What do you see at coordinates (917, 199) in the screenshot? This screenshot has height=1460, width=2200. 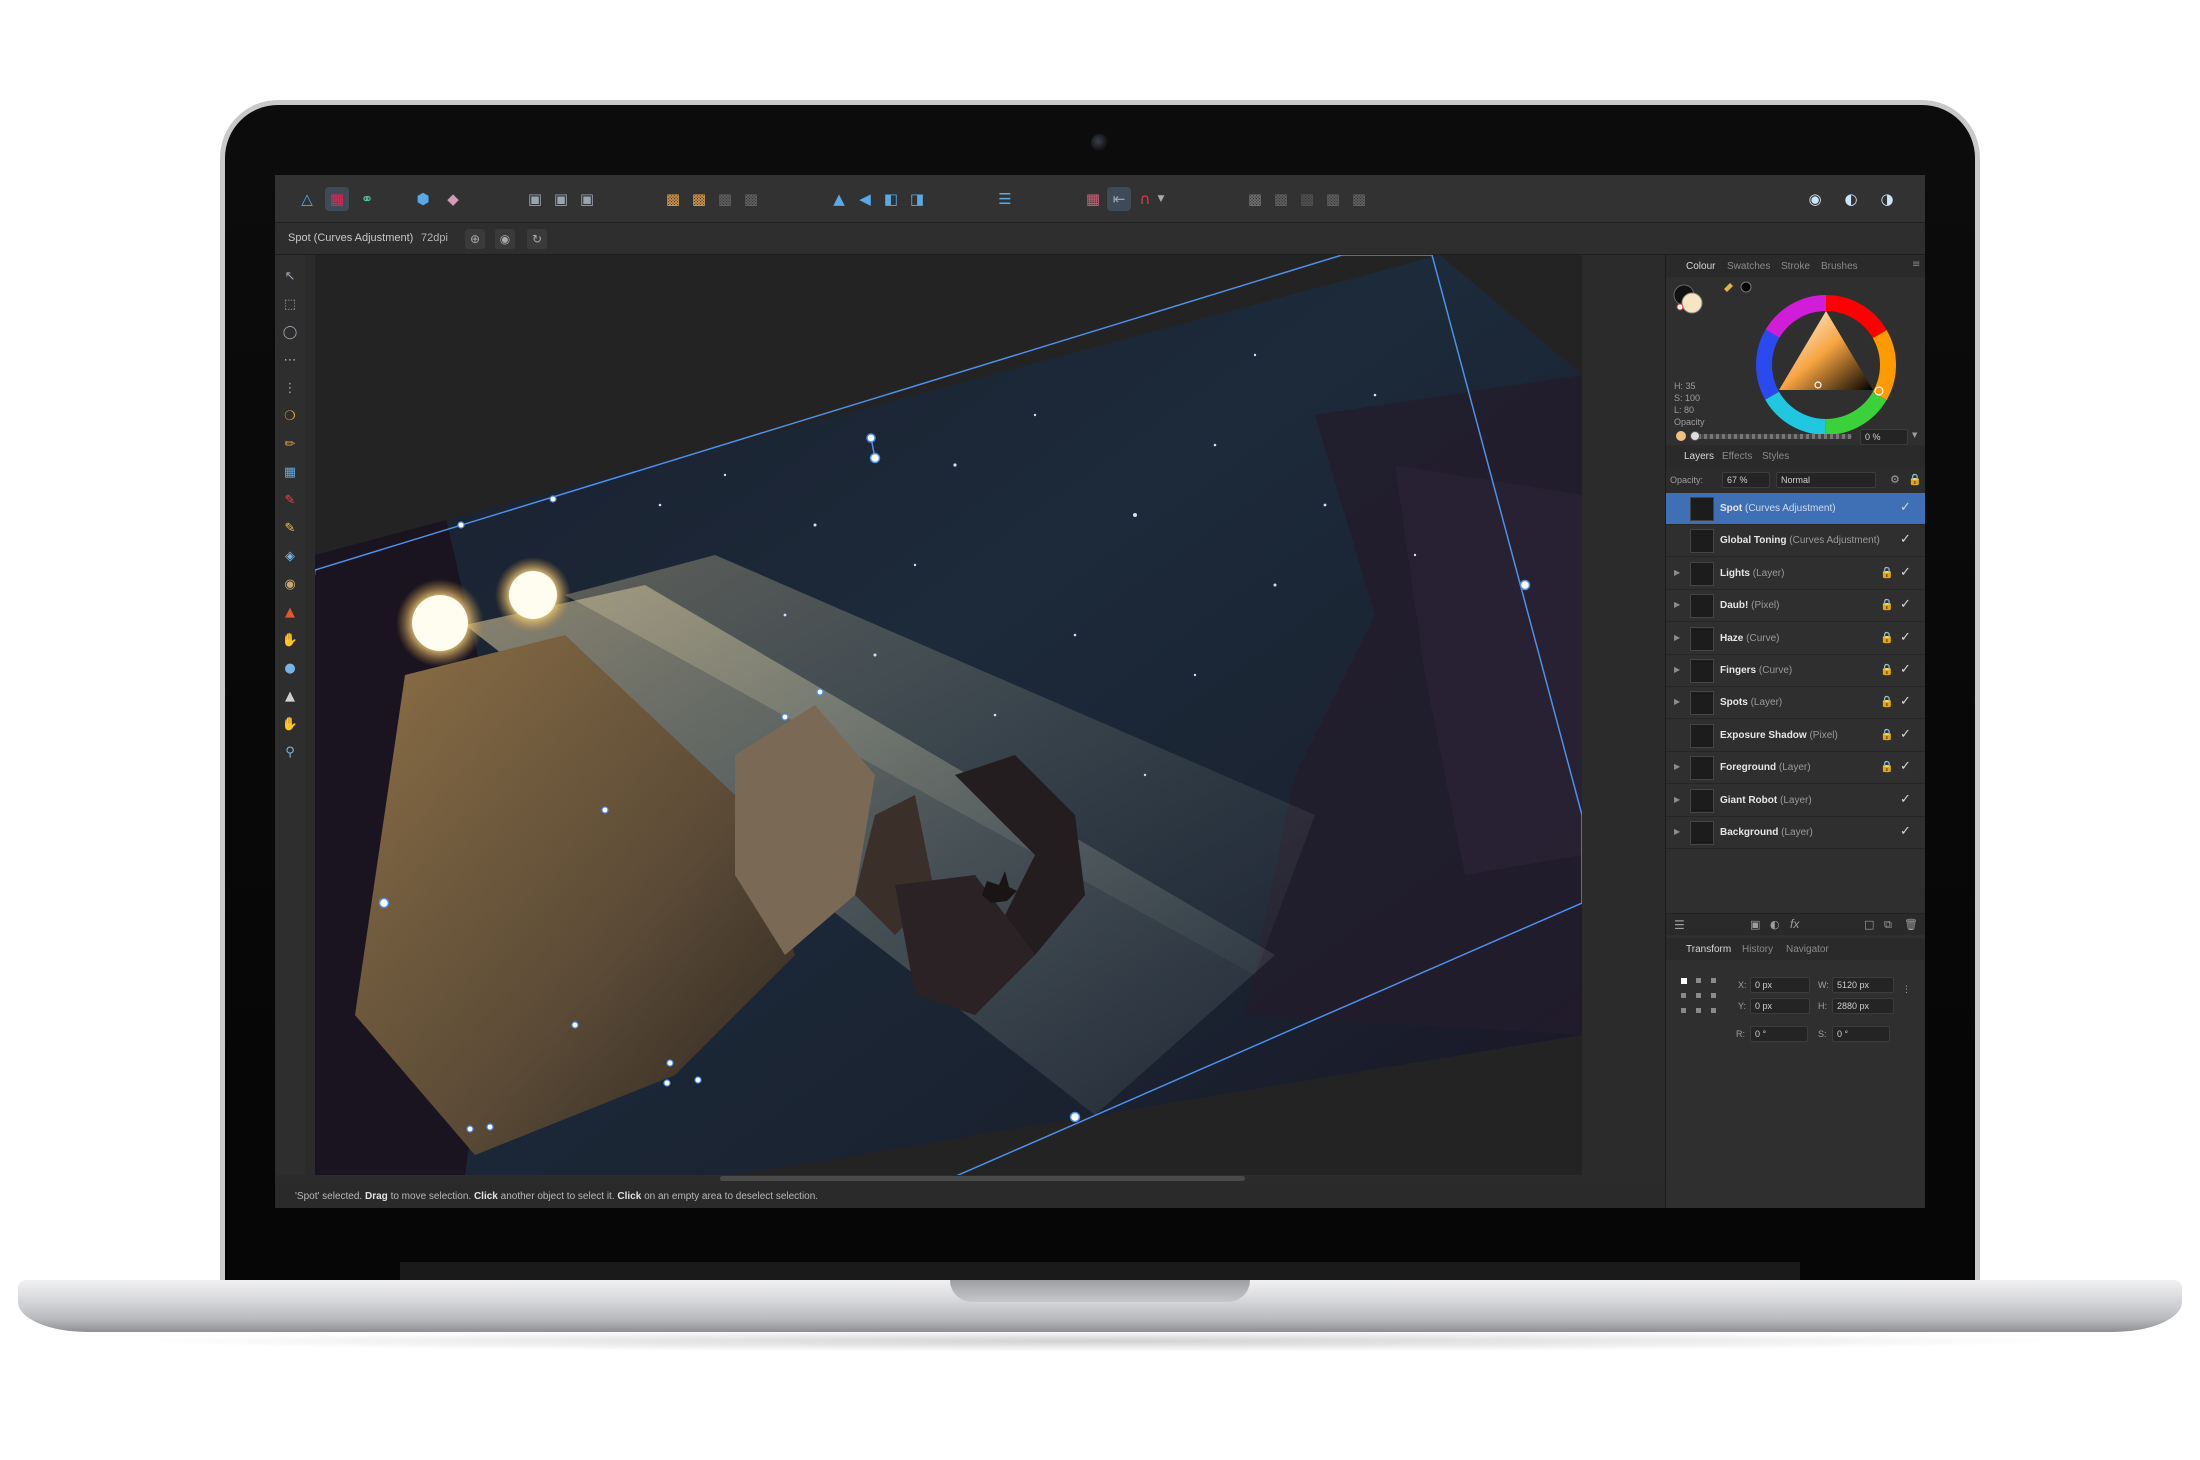 I see `rotate-right-icon: ◨` at bounding box center [917, 199].